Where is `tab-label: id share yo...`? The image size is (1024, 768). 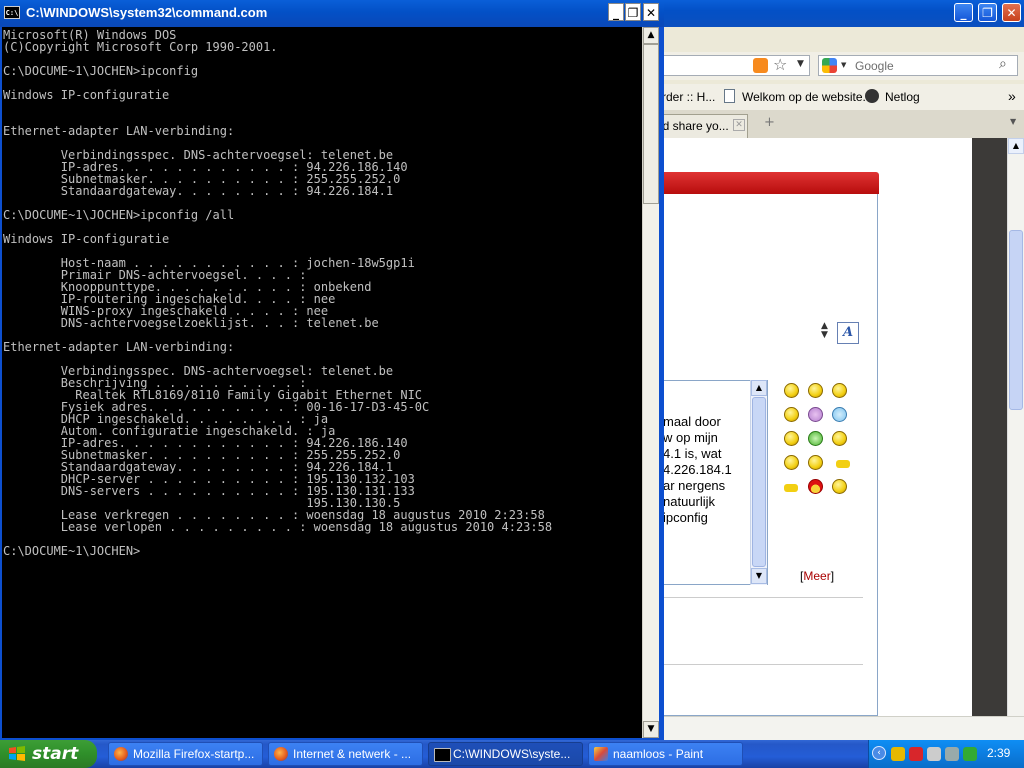 tab-label: id share yo... is located at coordinates (694, 126).